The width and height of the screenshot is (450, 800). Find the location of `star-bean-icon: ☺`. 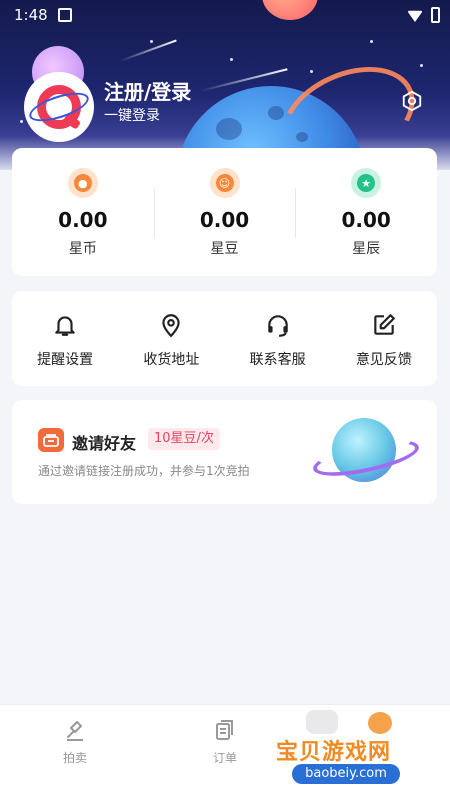

star-bean-icon: ☺ is located at coordinates (224, 183).